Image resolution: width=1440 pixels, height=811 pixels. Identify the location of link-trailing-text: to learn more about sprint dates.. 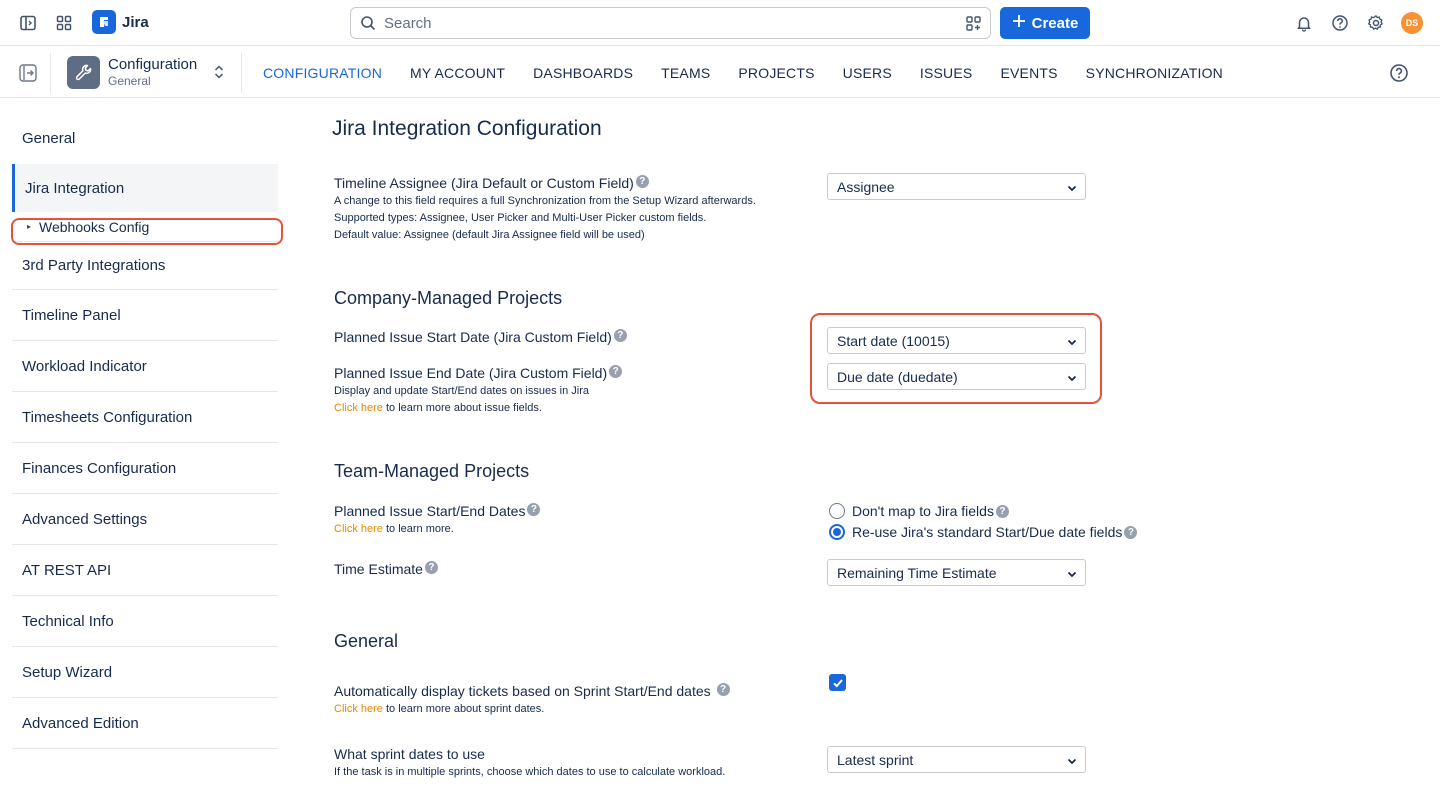
(463, 709).